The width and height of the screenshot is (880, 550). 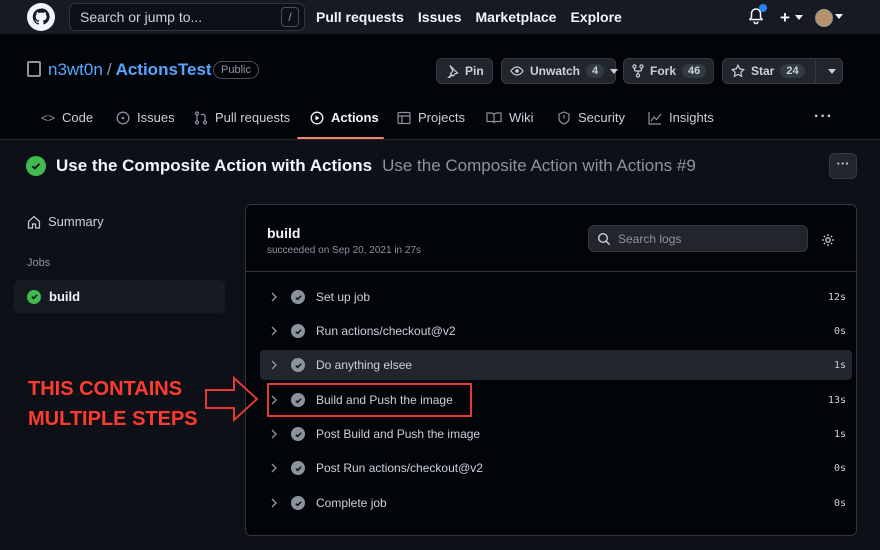 I want to click on tab-wiki: Wiki, so click(x=510, y=117).